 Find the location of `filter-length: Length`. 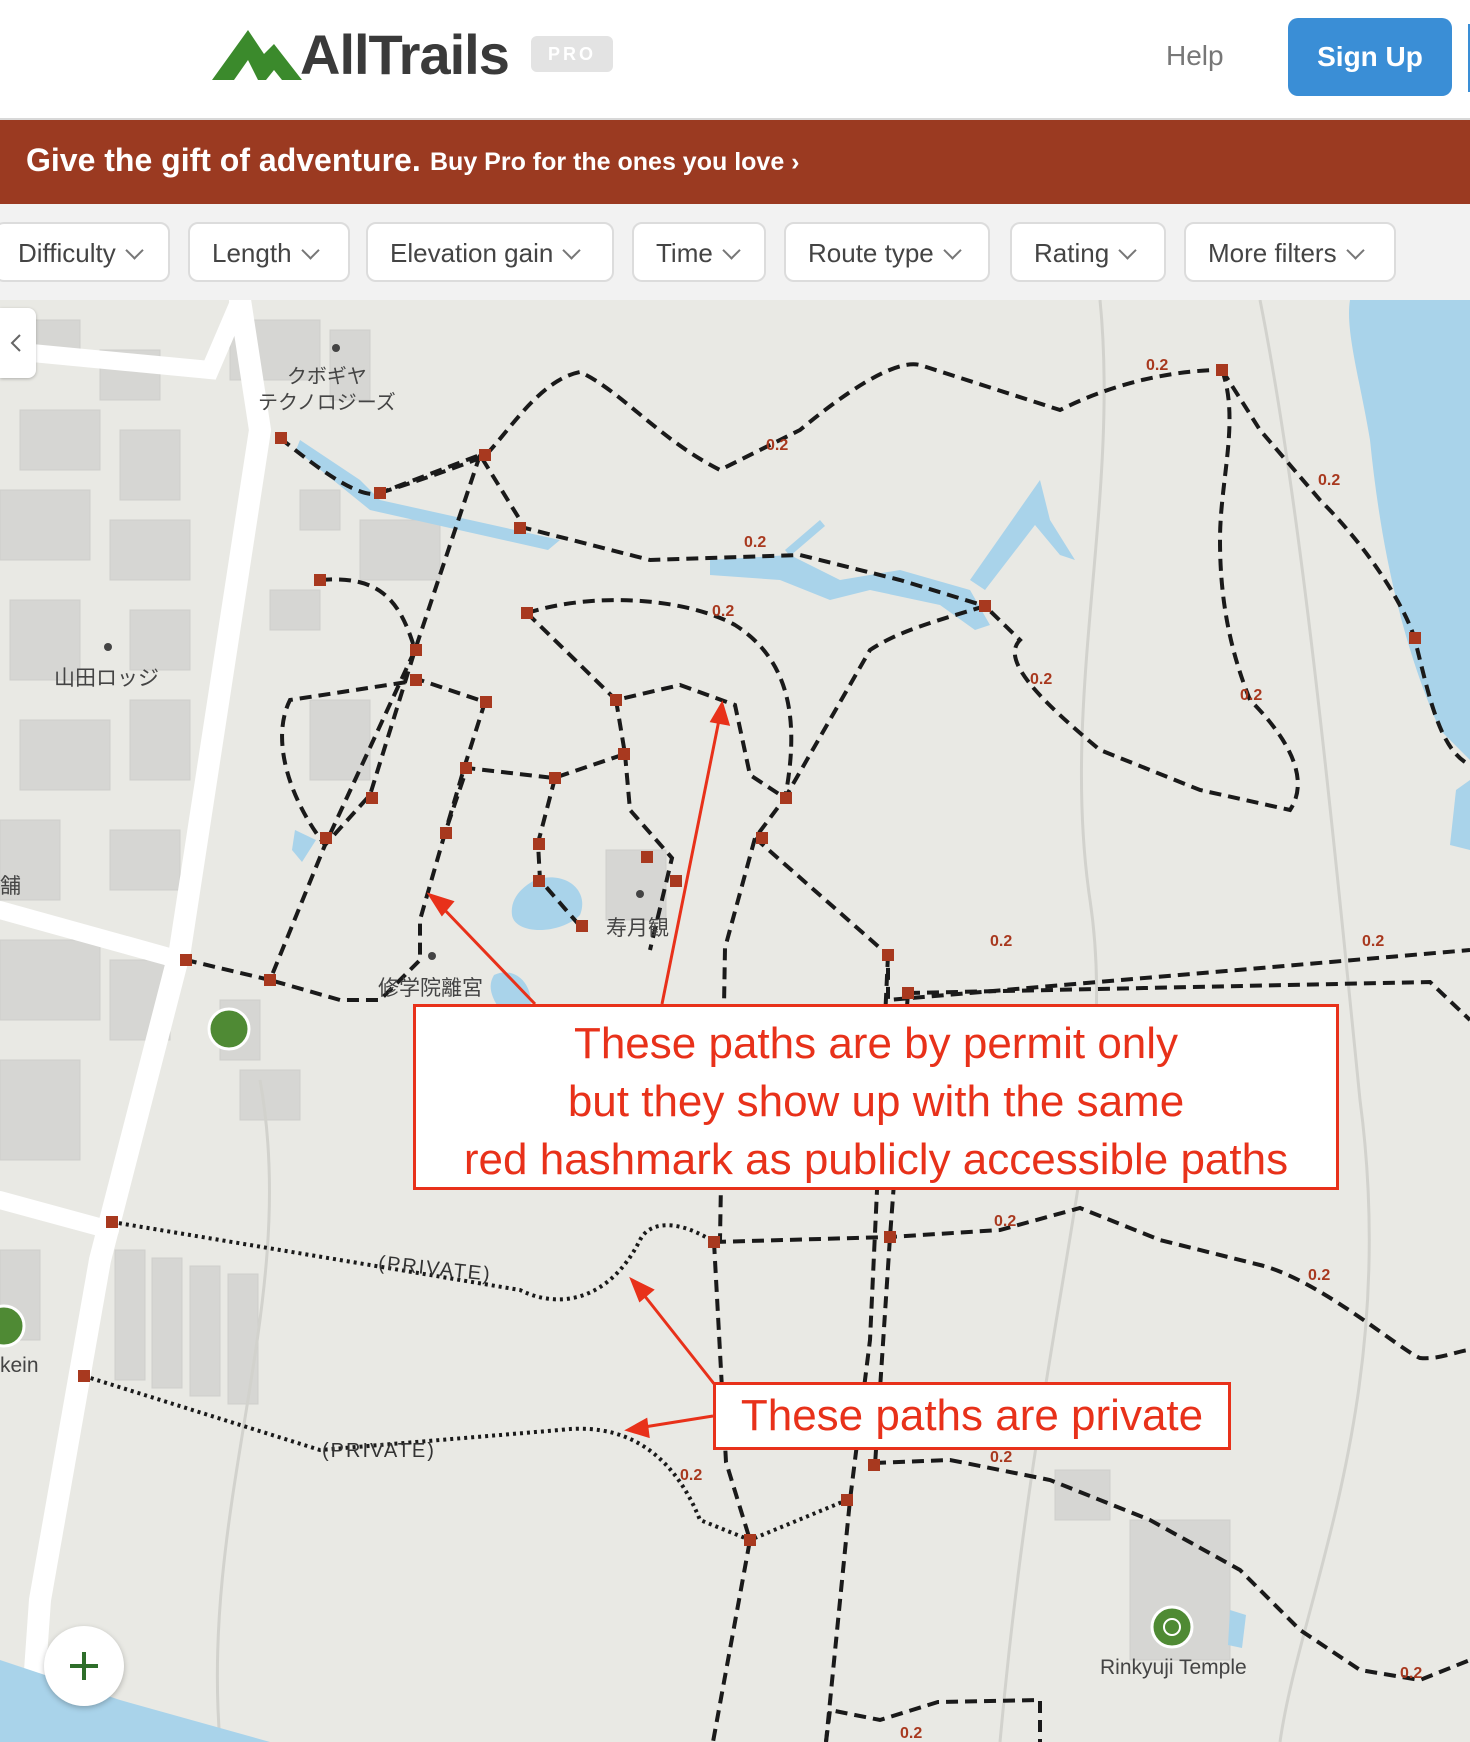

filter-length: Length is located at coordinates (269, 252).